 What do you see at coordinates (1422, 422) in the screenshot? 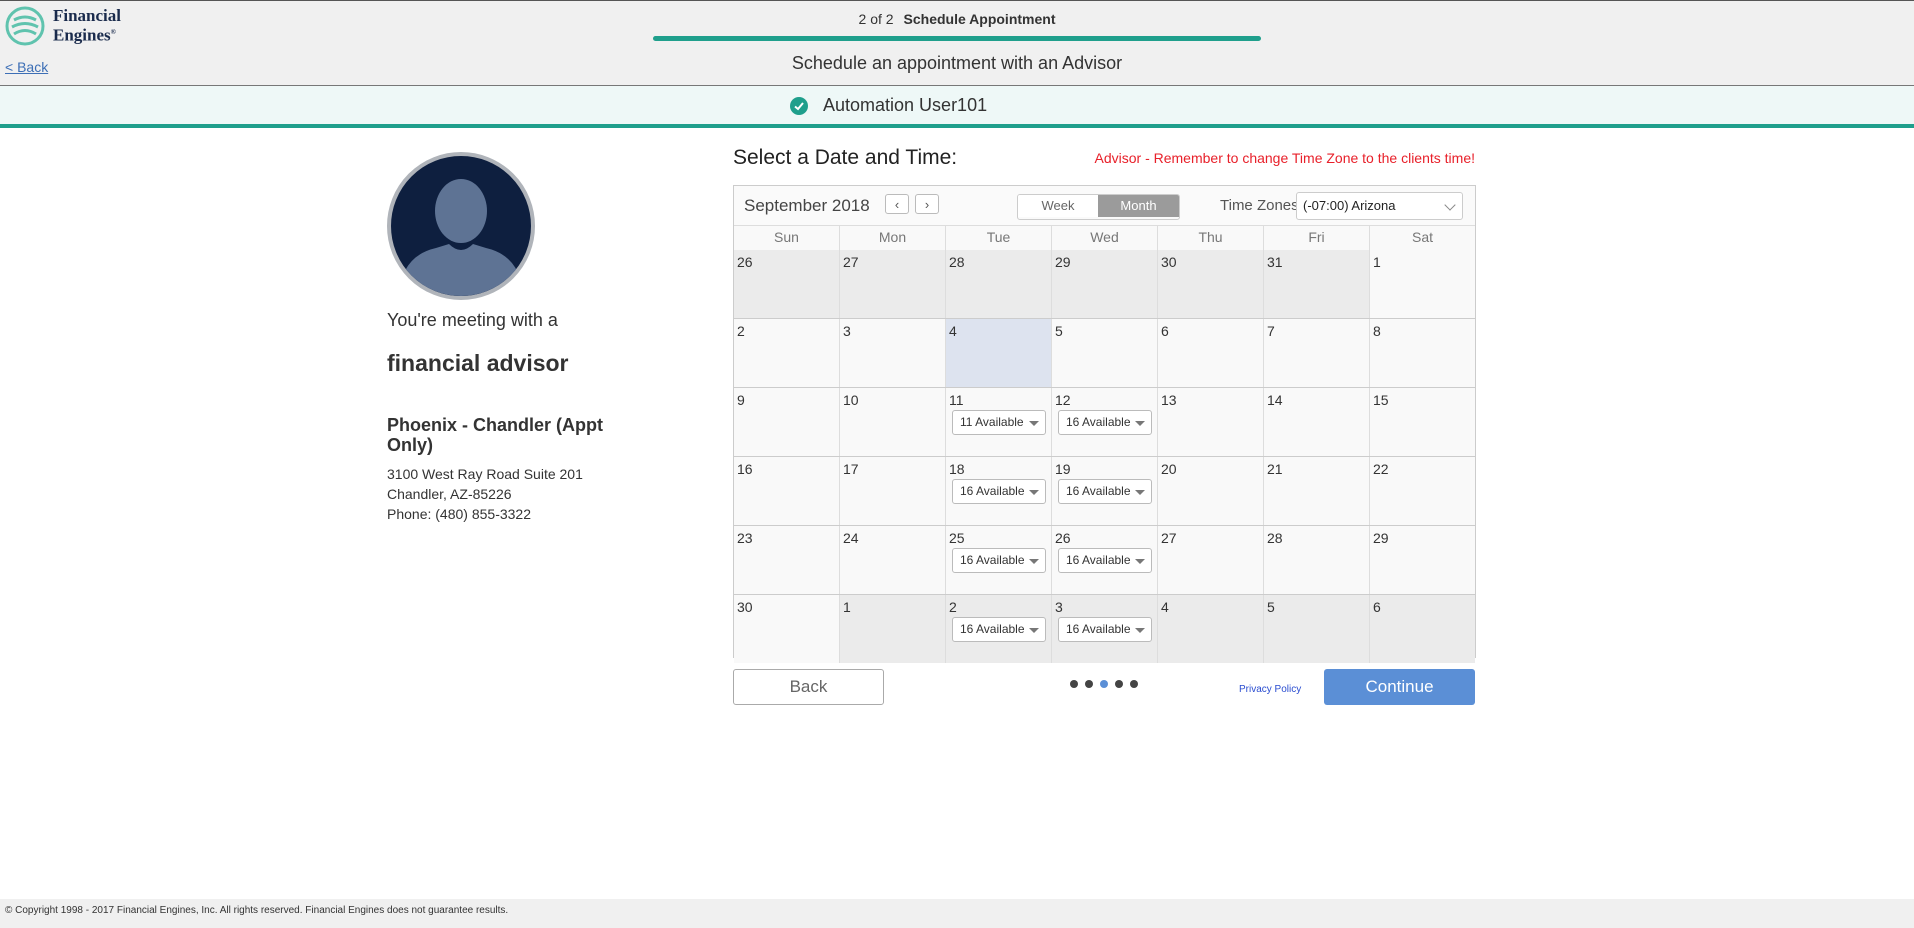
I see `calendar-day-cell: 15` at bounding box center [1422, 422].